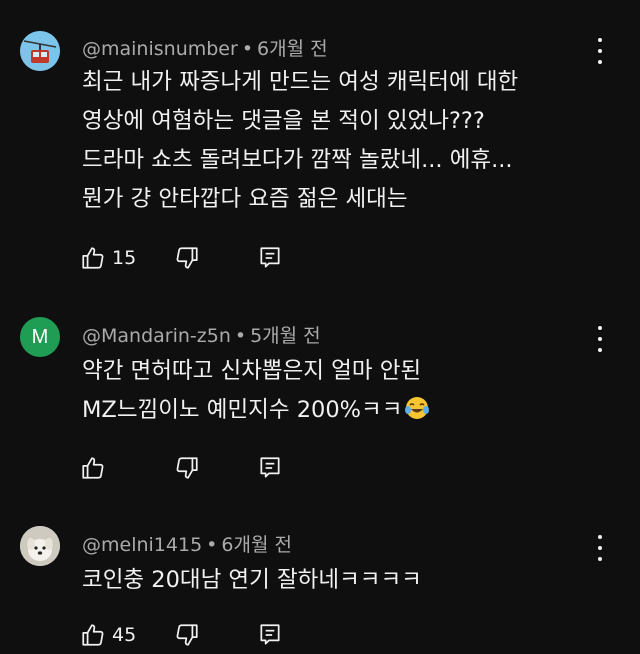 This screenshot has height=654, width=640. What do you see at coordinates (142, 545) in the screenshot?
I see `author-name: @melni1415` at bounding box center [142, 545].